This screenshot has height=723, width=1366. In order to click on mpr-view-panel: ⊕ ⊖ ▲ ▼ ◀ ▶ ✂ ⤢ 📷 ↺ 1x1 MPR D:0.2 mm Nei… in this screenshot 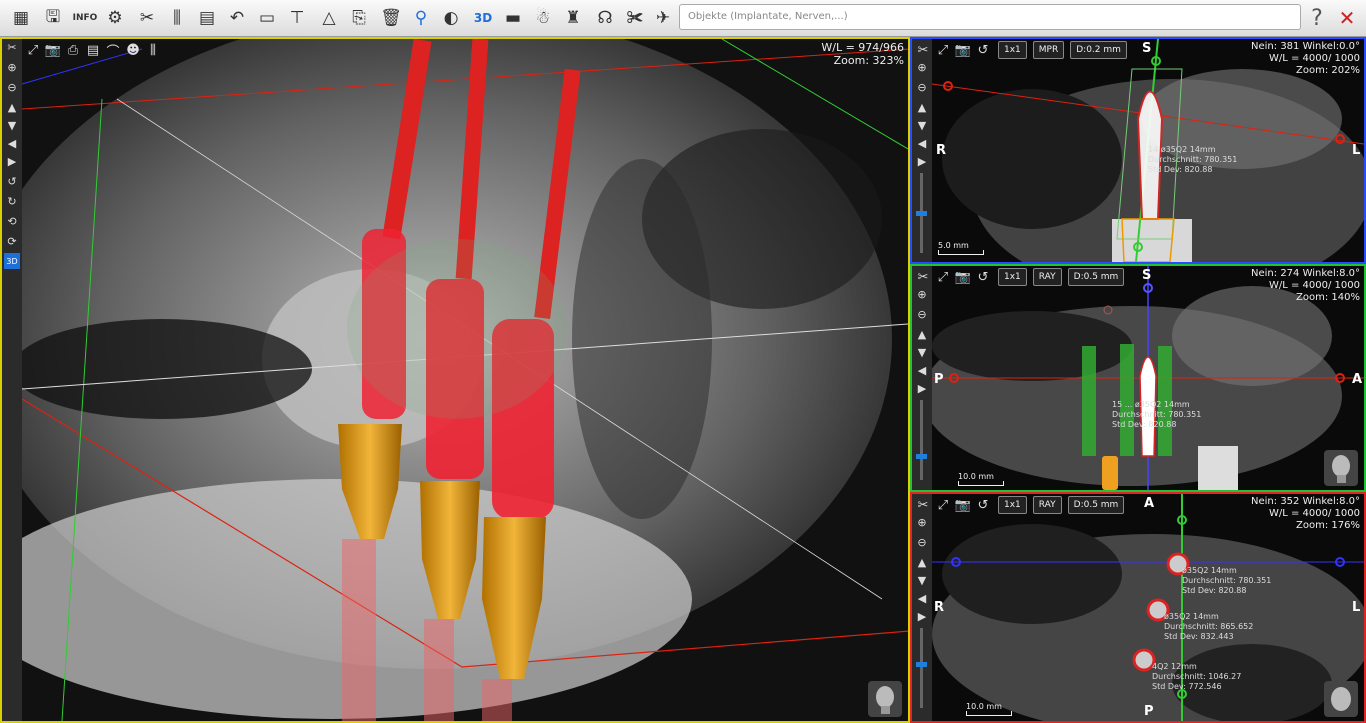, I will do `click(1138, 150)`.